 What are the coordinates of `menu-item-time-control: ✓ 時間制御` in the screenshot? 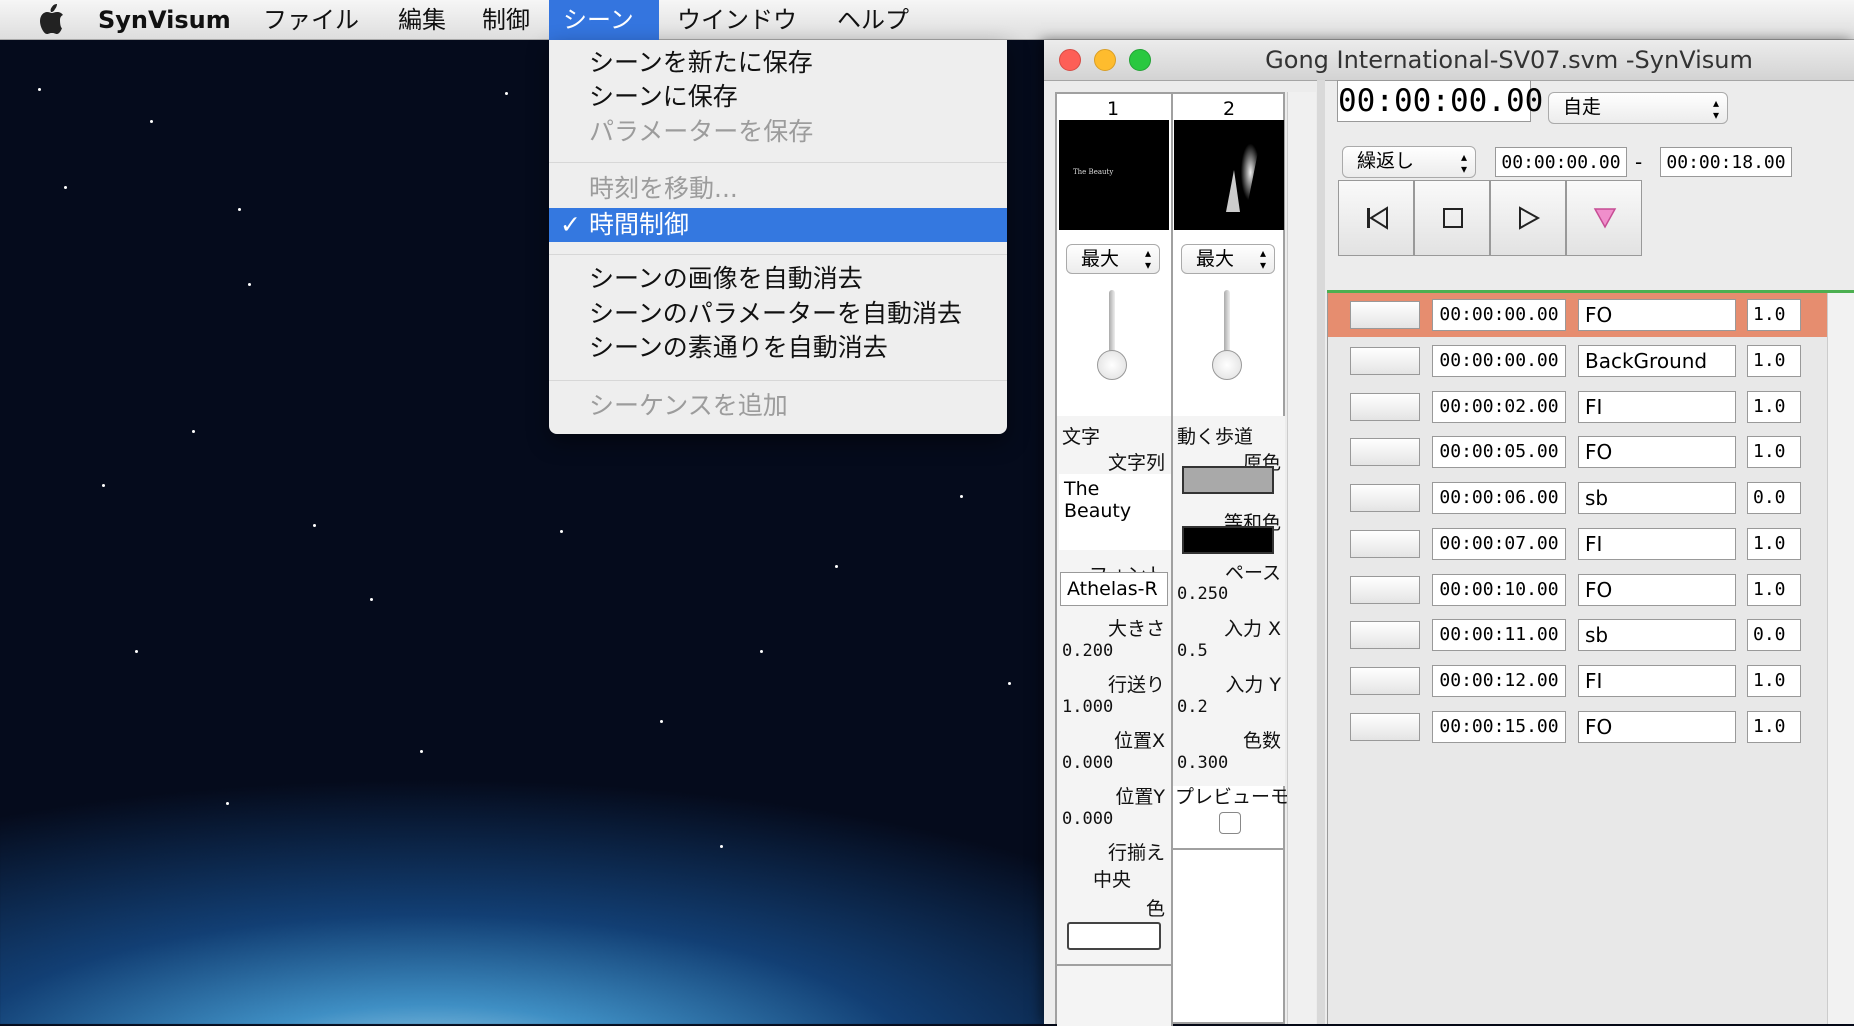 It's located at (778, 225).